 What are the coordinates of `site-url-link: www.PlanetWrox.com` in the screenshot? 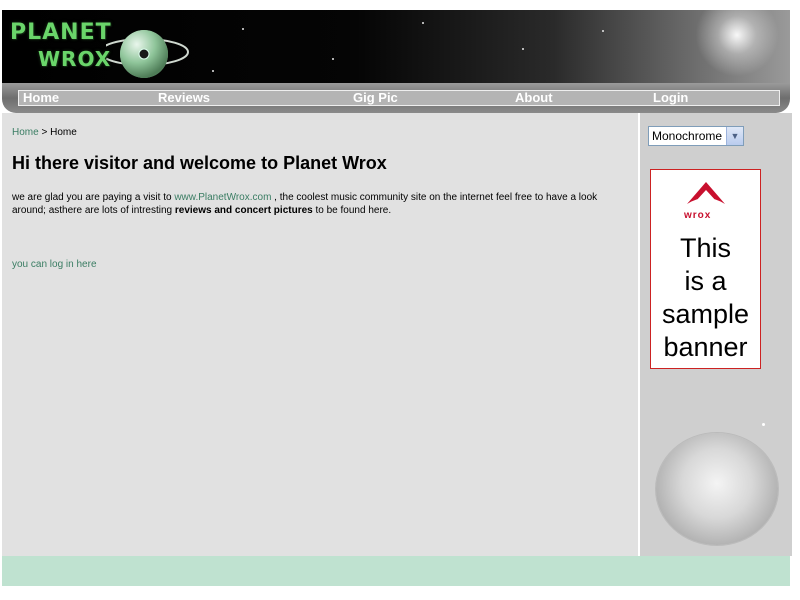 It's located at (222, 197).